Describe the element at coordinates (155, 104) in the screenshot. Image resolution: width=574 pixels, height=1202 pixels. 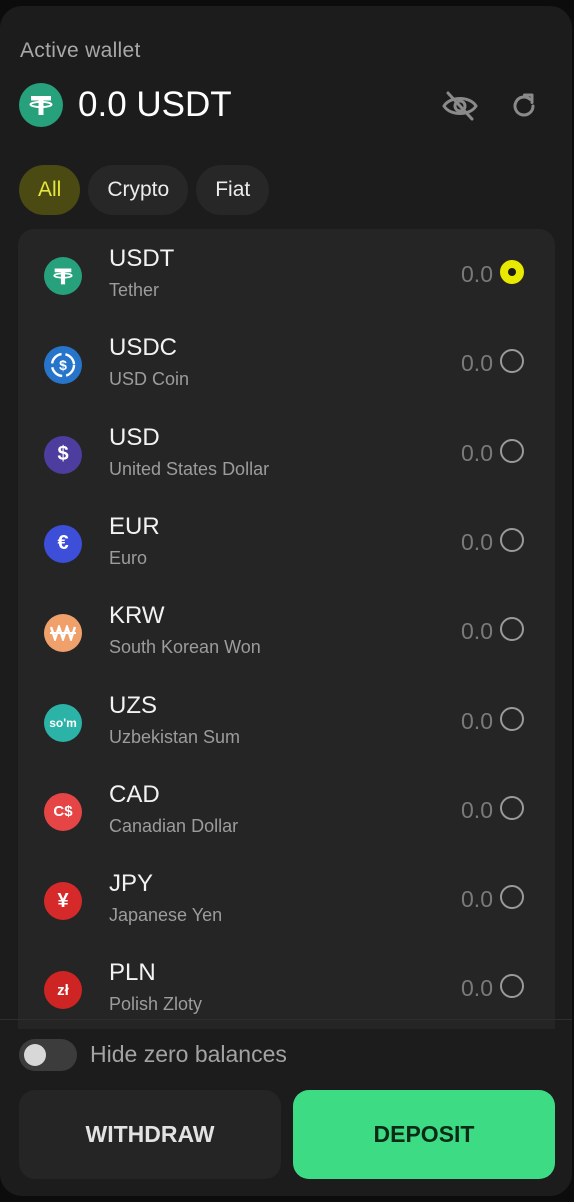
I see `balance-amount: 0.0 USDT` at that location.